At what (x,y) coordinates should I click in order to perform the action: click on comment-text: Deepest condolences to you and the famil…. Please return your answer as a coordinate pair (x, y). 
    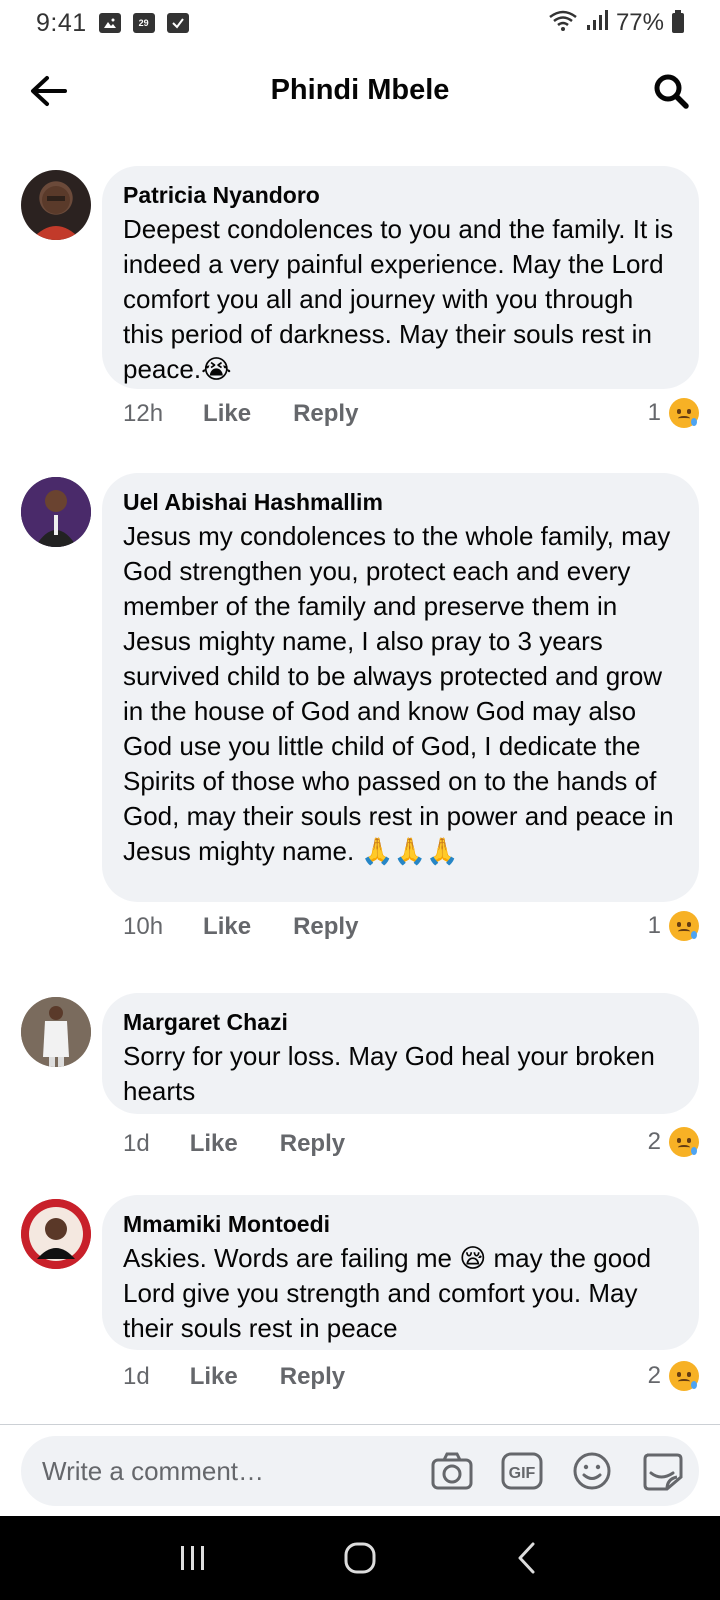
    Looking at the image, I should click on (402, 299).